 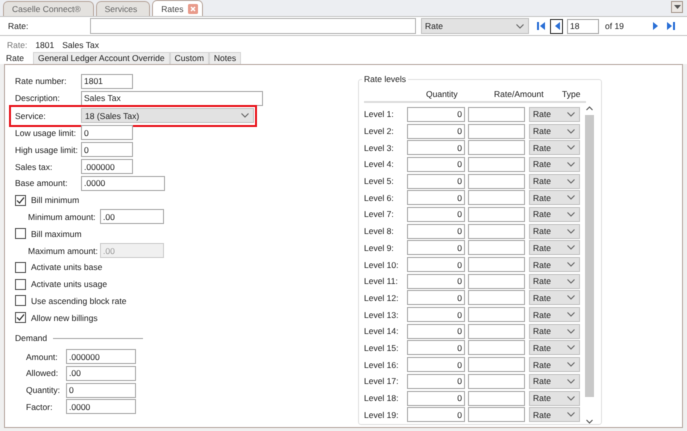 I want to click on document-tab: Services, so click(x=123, y=8).